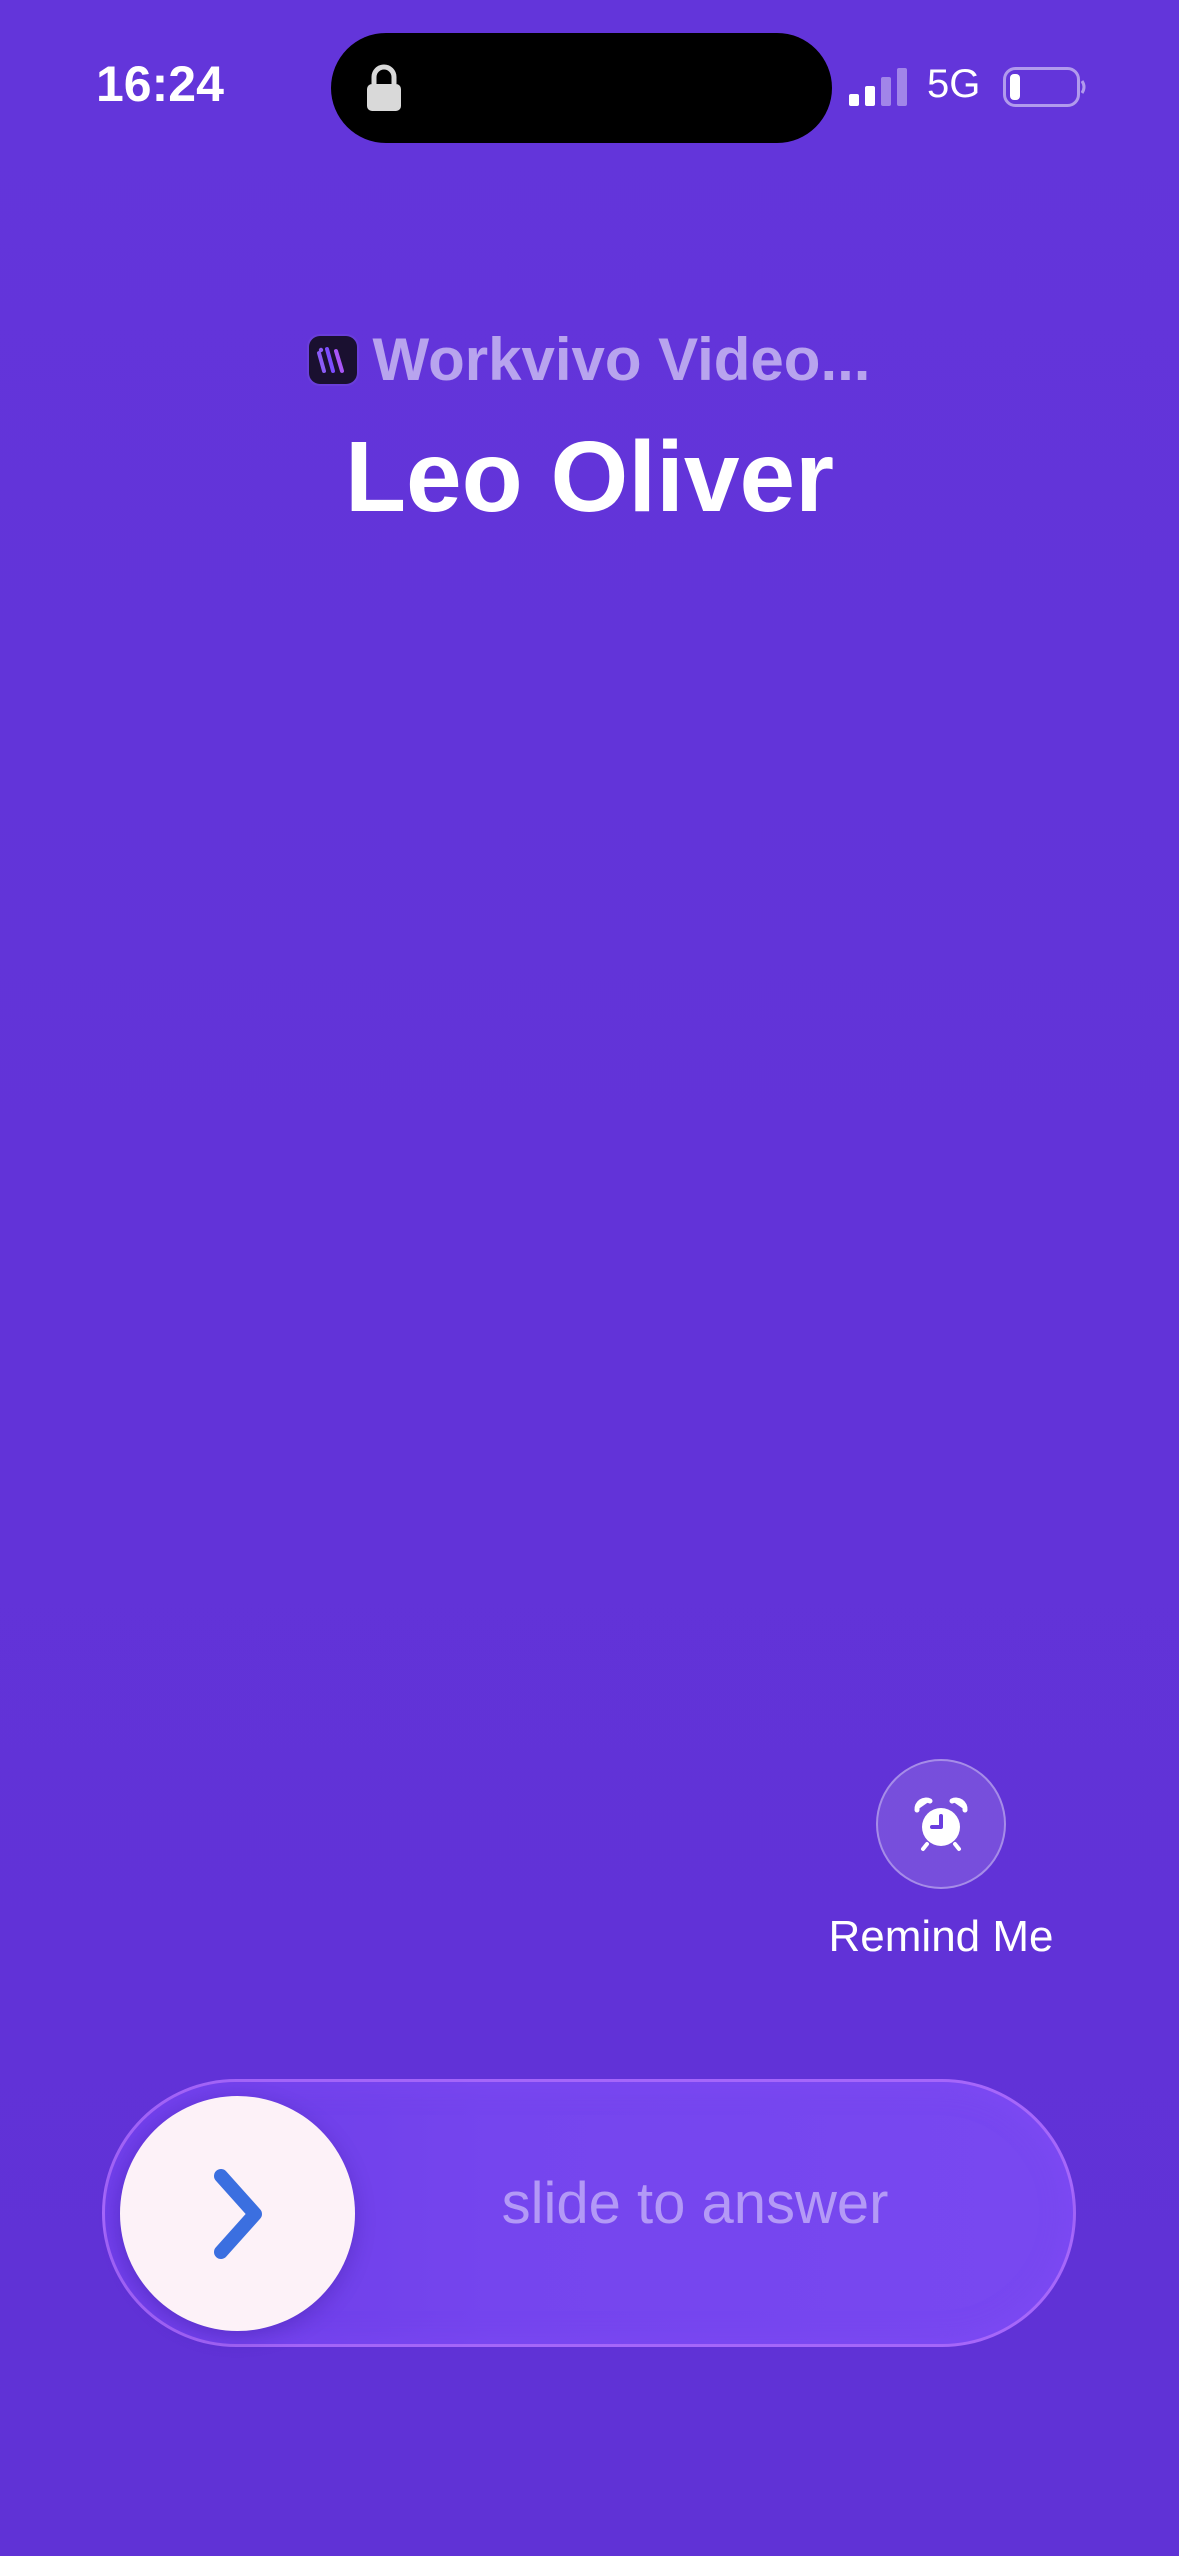  What do you see at coordinates (332, 360) in the screenshot?
I see `app-icon` at bounding box center [332, 360].